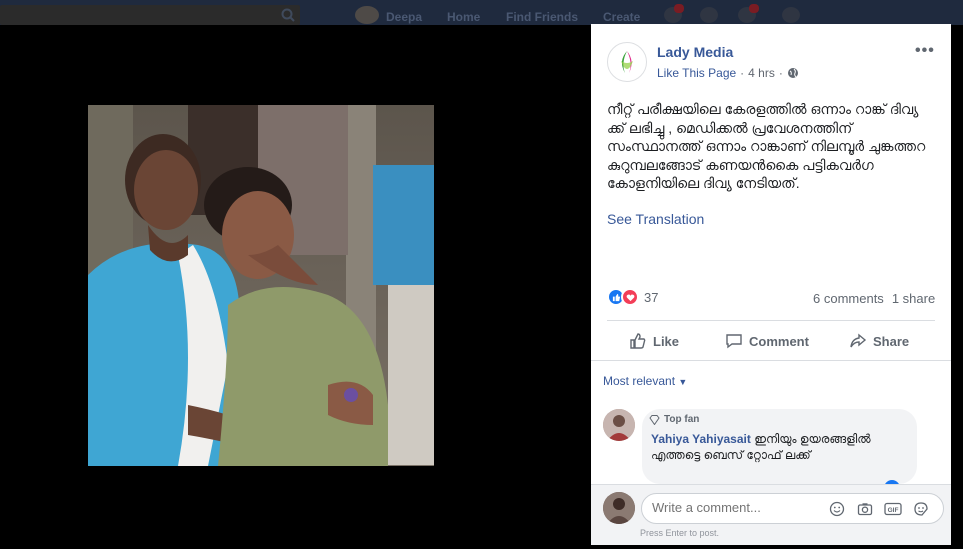 The height and width of the screenshot is (549, 963). What do you see at coordinates (621, 17) in the screenshot?
I see `nav-create: Create` at bounding box center [621, 17].